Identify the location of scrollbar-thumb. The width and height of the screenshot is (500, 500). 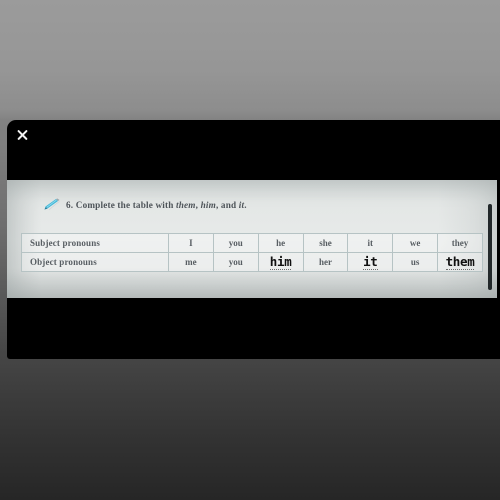
(490, 247).